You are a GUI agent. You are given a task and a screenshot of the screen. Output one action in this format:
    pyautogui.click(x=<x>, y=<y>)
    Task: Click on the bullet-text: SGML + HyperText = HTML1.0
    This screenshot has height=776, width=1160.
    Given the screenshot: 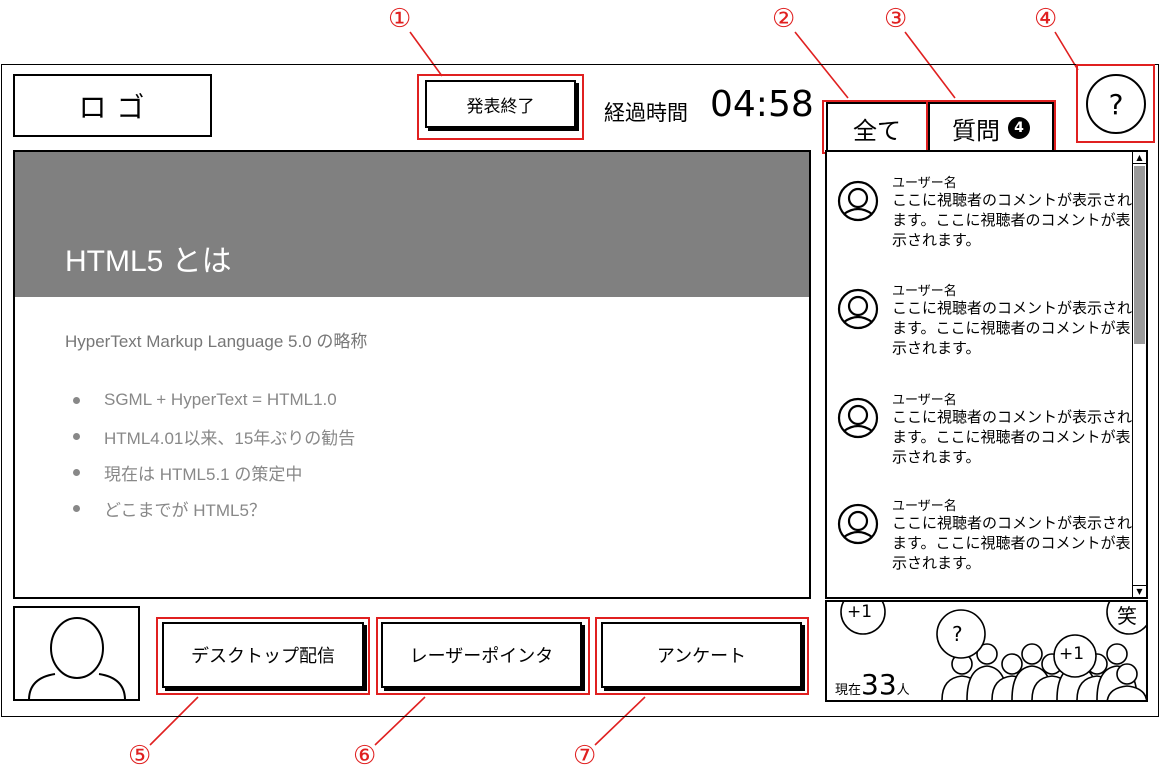 What is the action you would take?
    pyautogui.click(x=220, y=399)
    